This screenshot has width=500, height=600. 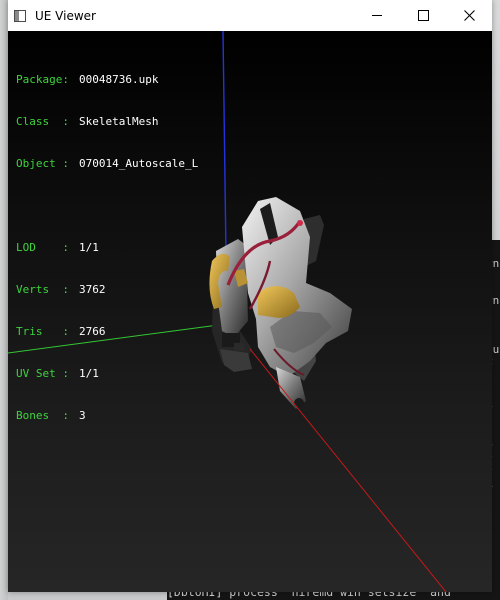 What do you see at coordinates (4, 300) in the screenshot?
I see `desktop-background` at bounding box center [4, 300].